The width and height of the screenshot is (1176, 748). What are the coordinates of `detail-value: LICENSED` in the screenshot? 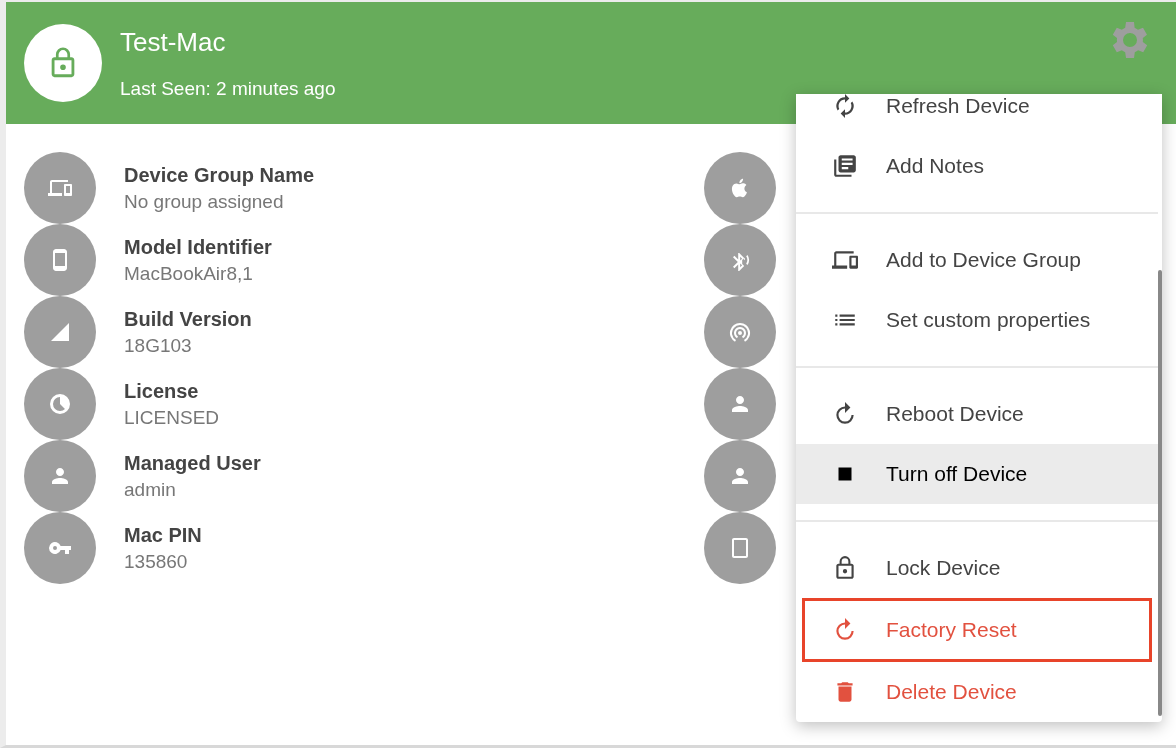 It's located at (172, 417).